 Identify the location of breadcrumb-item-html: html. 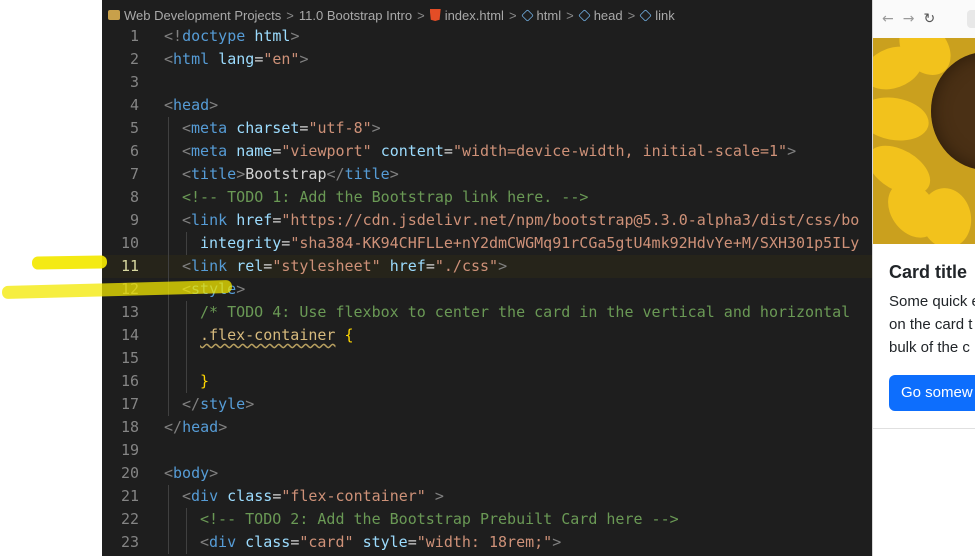
(549, 15).